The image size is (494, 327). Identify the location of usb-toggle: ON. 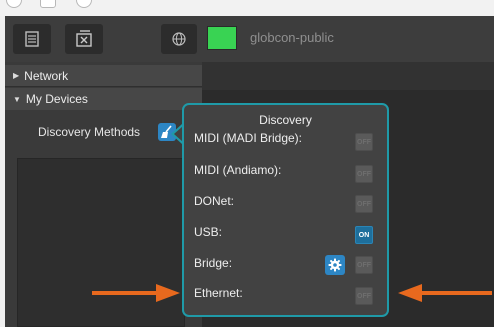
(364, 235).